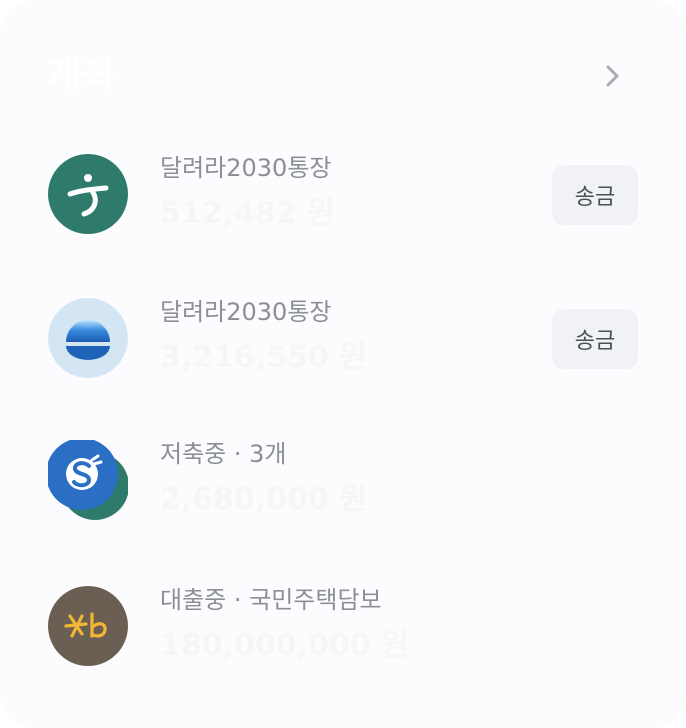  I want to click on account-balance: 3,216,550 원, so click(263, 357).